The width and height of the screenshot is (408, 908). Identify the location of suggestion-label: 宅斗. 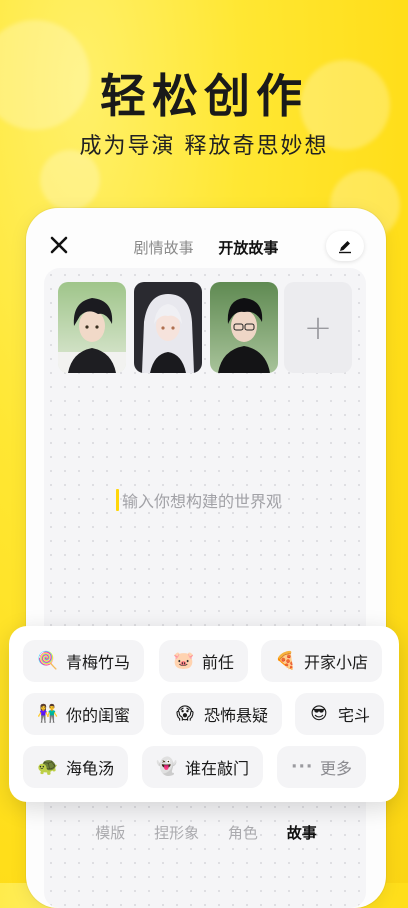
(354, 715).